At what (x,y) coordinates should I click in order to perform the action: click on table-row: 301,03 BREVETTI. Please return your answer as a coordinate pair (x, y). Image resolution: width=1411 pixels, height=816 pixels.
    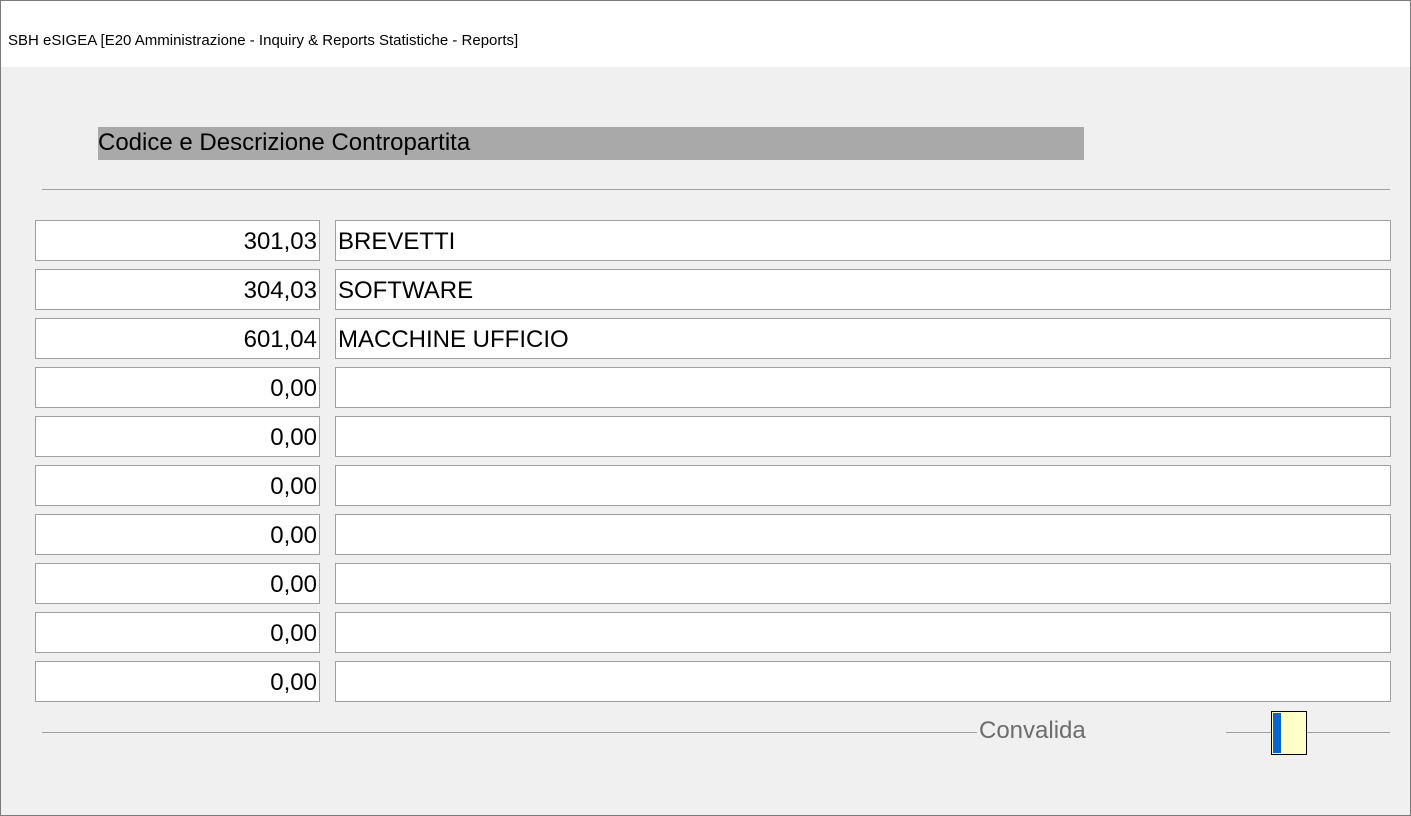
    Looking at the image, I should click on (713, 241).